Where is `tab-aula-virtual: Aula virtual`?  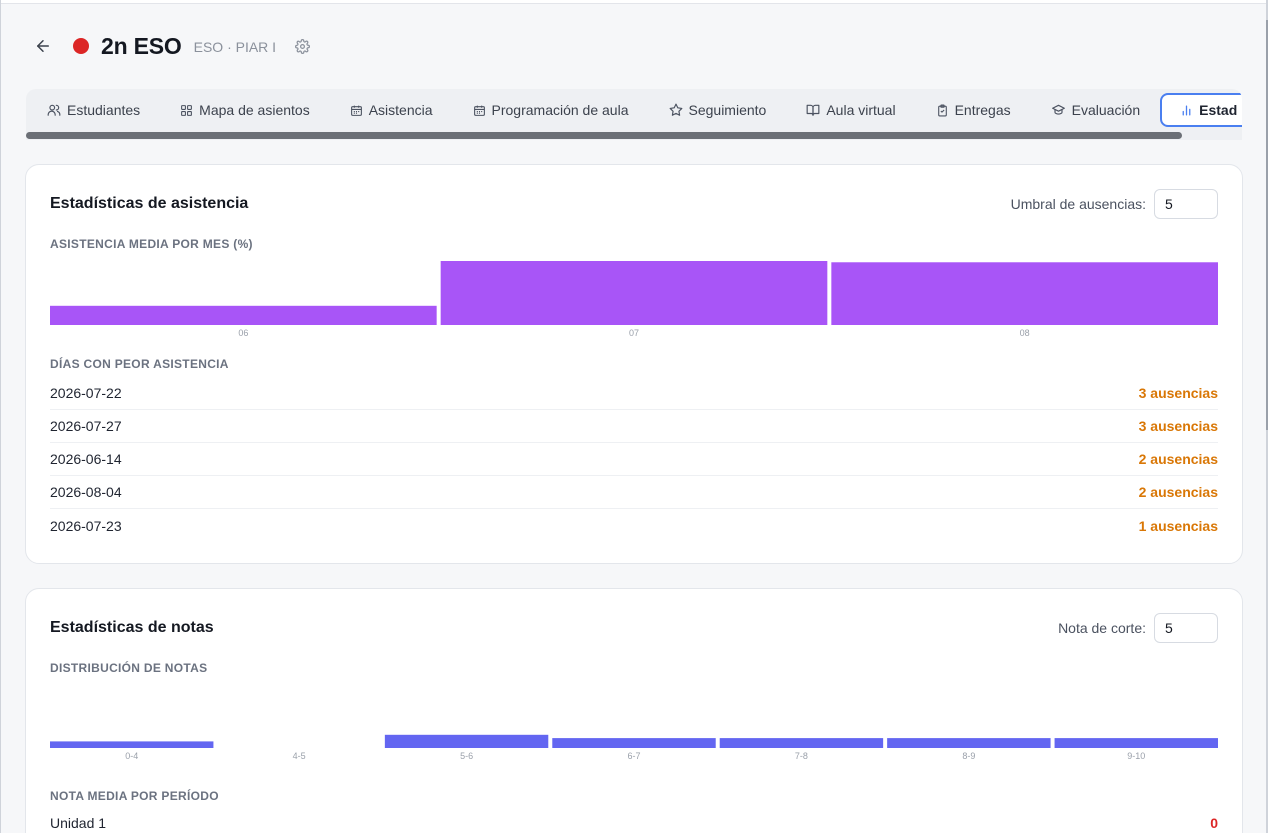 tab-aula-virtual: Aula virtual is located at coordinates (850, 110).